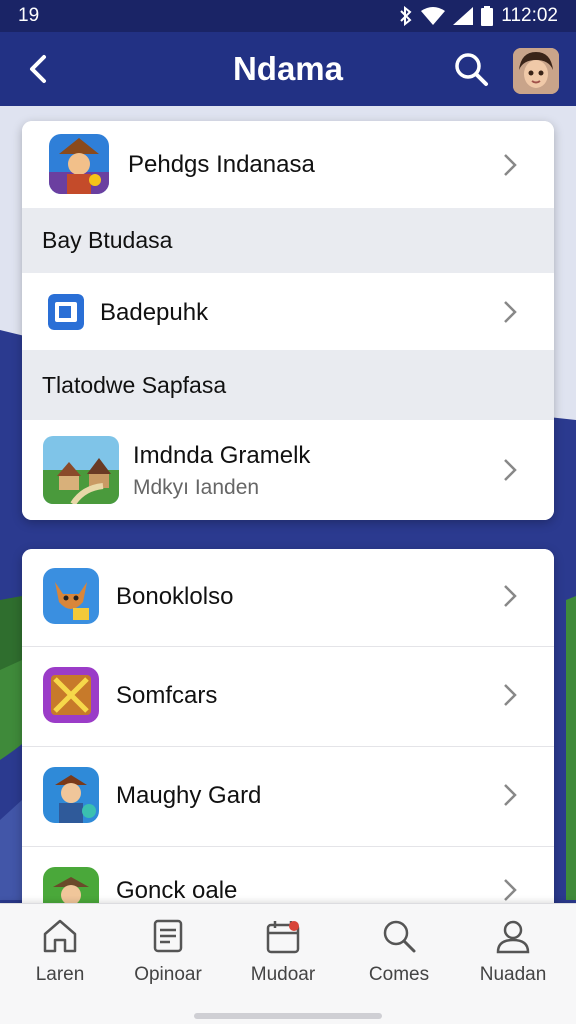 This screenshot has width=576, height=1024. Describe the element at coordinates (81, 470) in the screenshot. I see `village-app-icon` at that location.